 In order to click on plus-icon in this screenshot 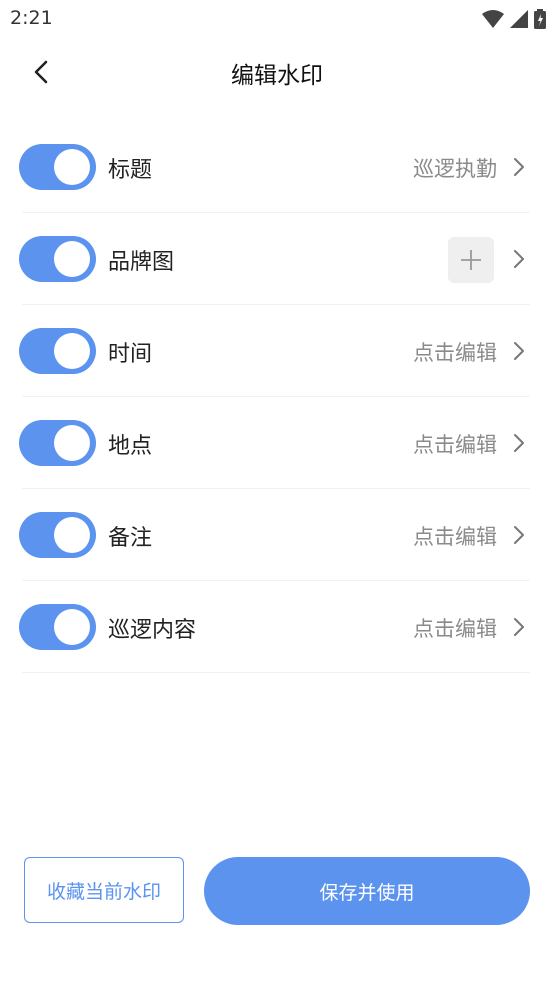, I will do `click(471, 260)`.